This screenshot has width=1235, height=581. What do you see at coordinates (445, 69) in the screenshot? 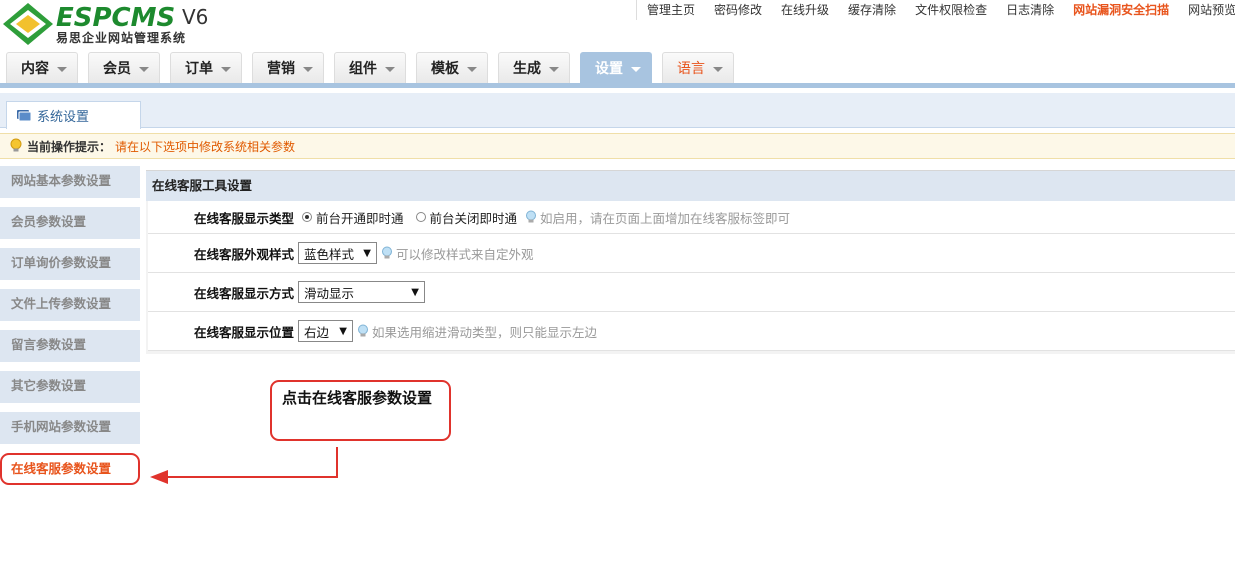
I see `nav-tab-label: 模板` at bounding box center [445, 69].